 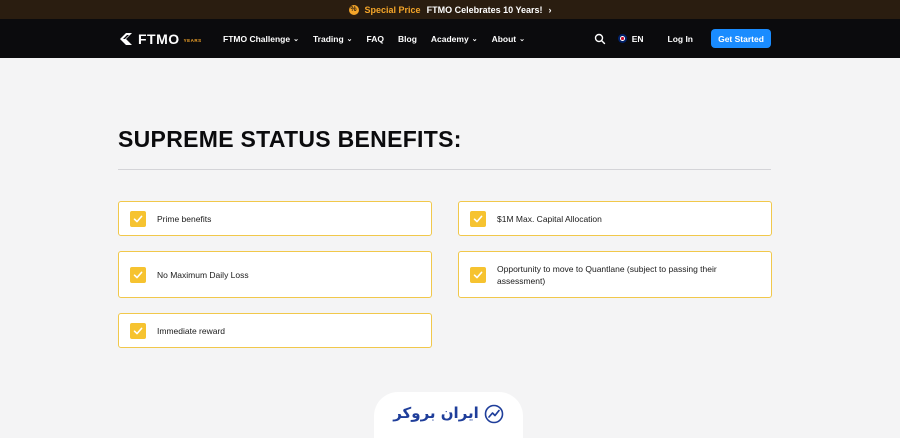 I want to click on login-link: Log In, so click(x=681, y=39).